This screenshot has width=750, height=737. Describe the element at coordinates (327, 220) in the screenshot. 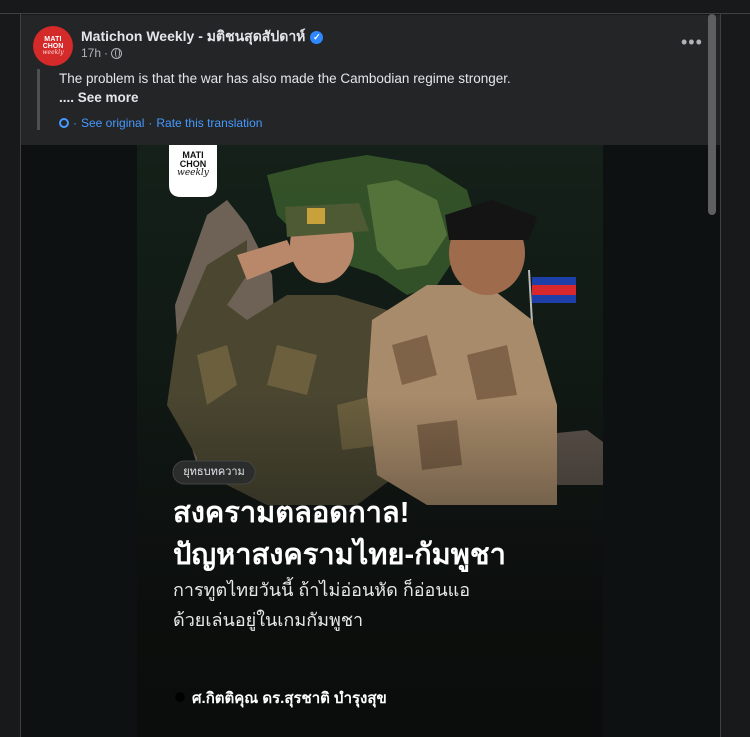

I see `soldier-left-cap` at that location.